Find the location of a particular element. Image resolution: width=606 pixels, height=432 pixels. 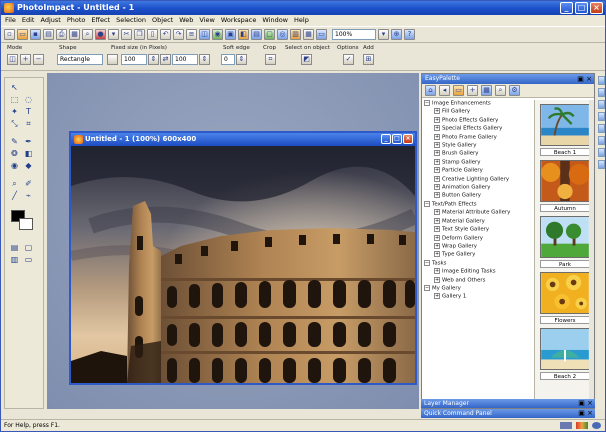

height-spin-icon: ⇕ is located at coordinates (204, 59).